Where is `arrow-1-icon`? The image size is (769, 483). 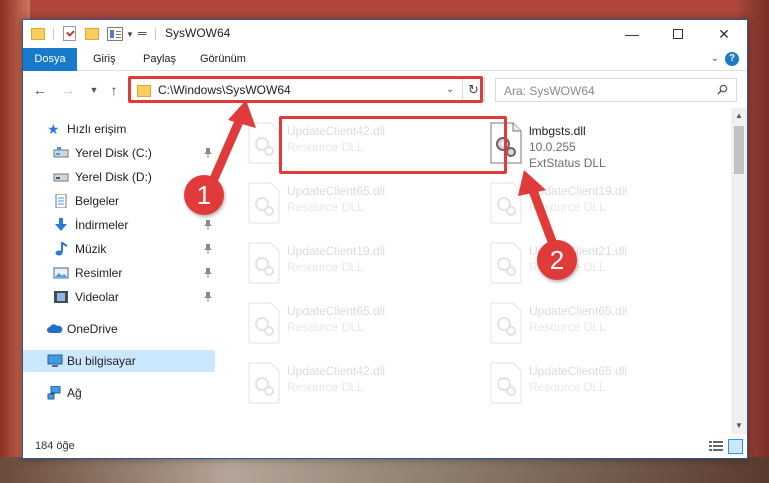 arrow-1-icon is located at coordinates (230, 146).